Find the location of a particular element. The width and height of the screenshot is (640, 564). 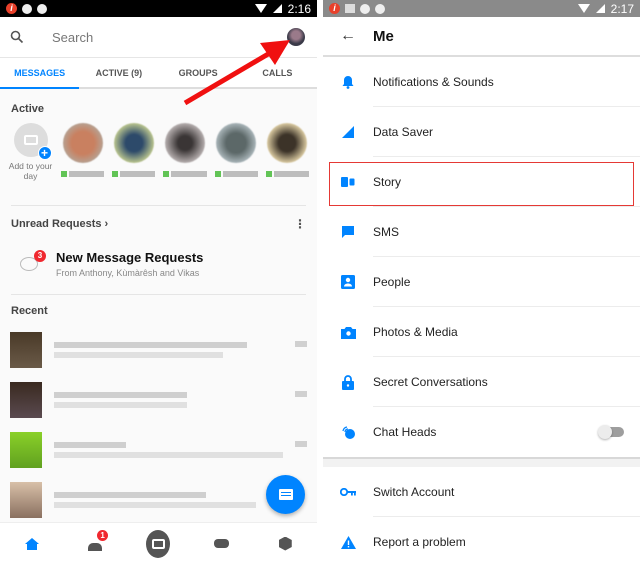

status-bar: i 2:17 is located at coordinates (481, 8).